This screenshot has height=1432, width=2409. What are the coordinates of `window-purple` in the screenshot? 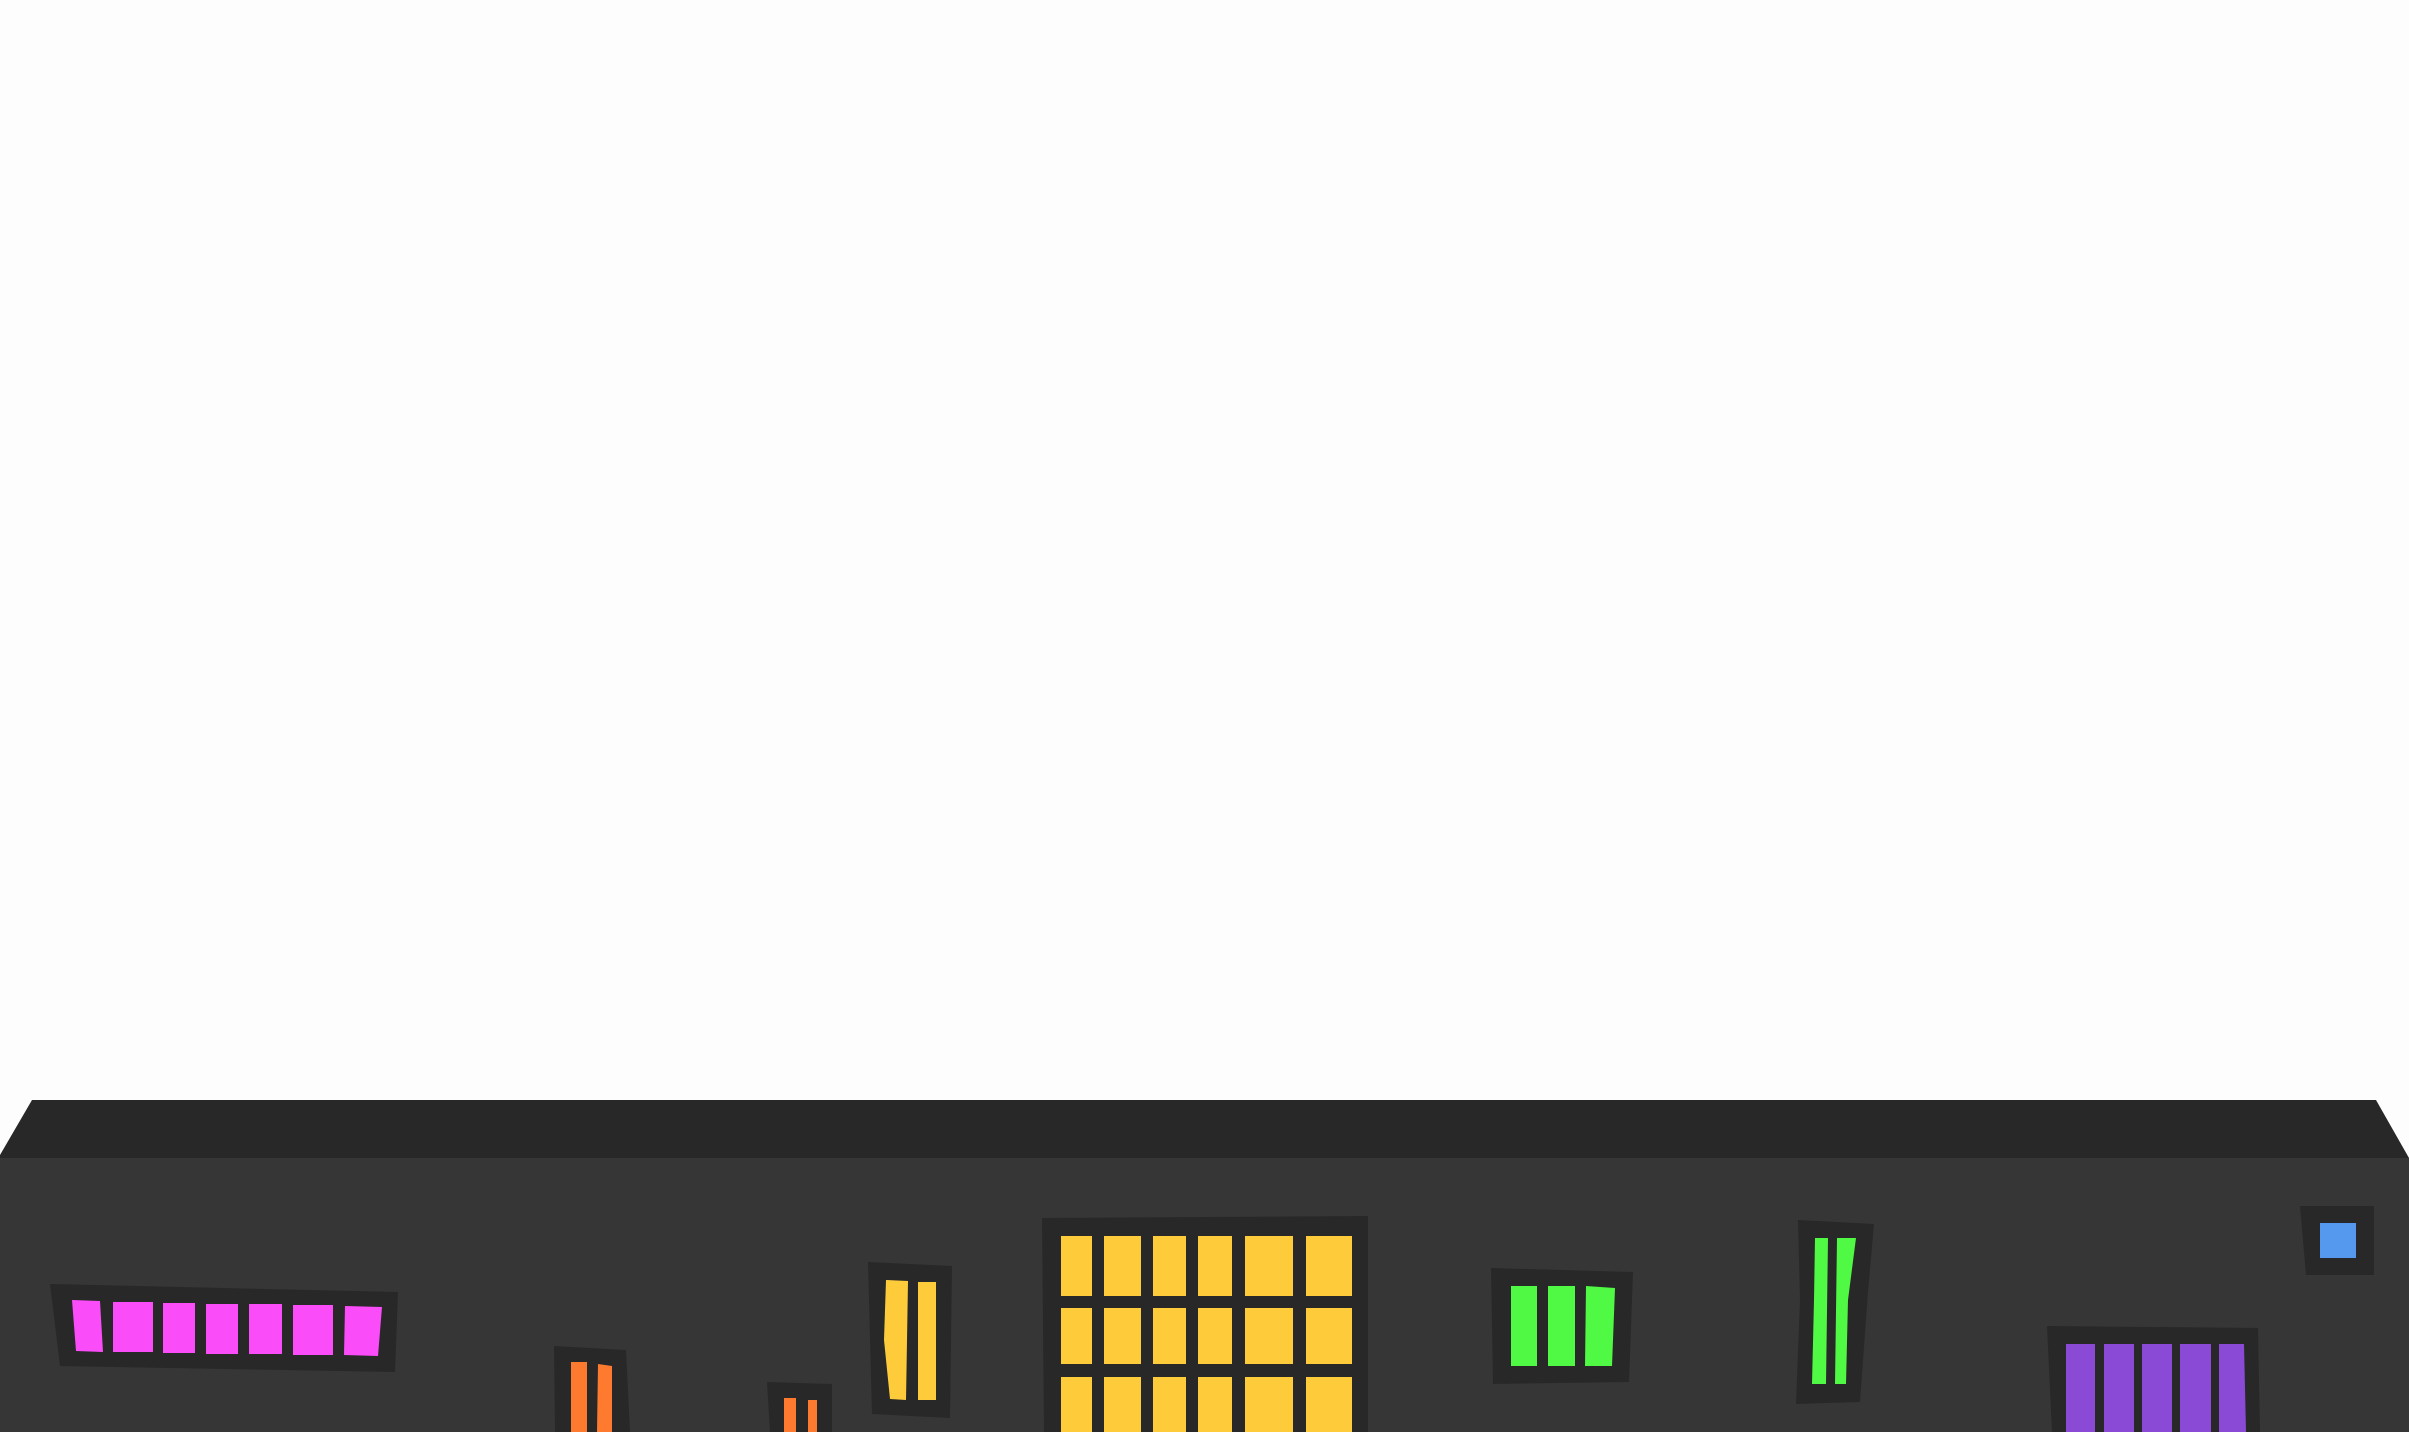 It's located at (2153, 1379).